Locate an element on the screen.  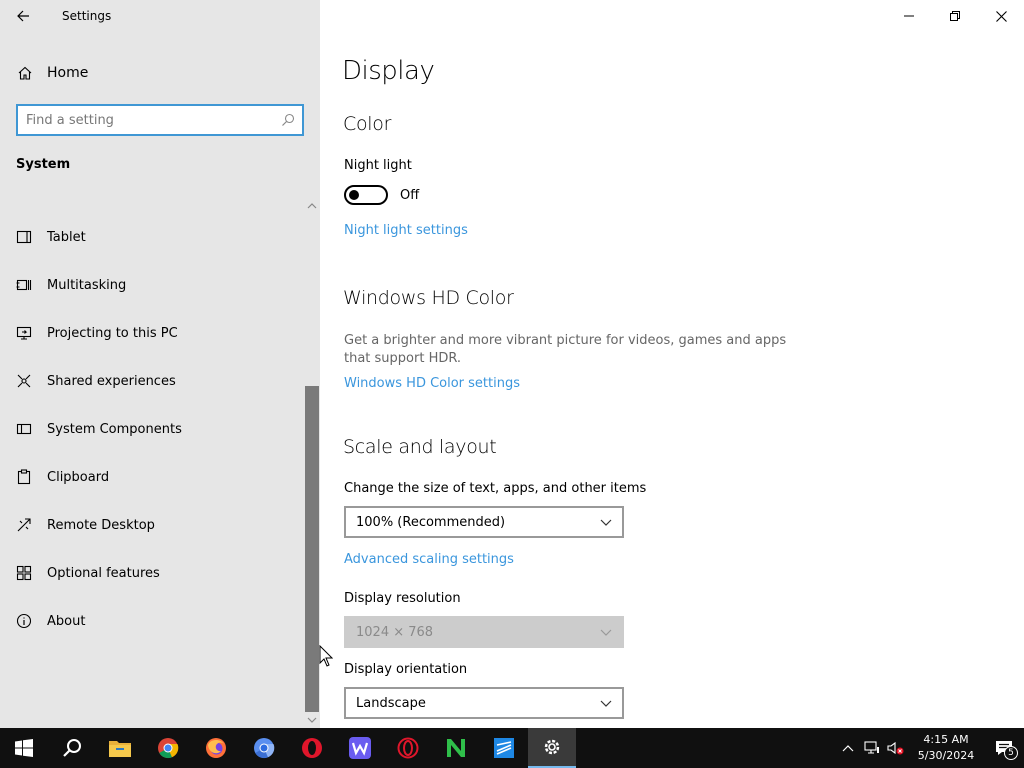
back-arrow-icon is located at coordinates (23, 16).